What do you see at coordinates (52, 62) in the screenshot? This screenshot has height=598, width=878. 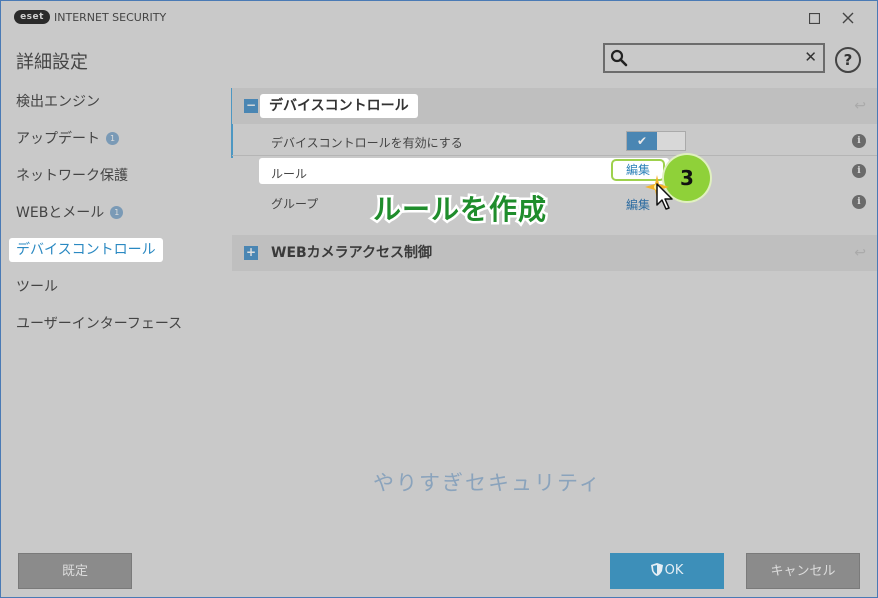 I see `page-title: 詳細設定` at bounding box center [52, 62].